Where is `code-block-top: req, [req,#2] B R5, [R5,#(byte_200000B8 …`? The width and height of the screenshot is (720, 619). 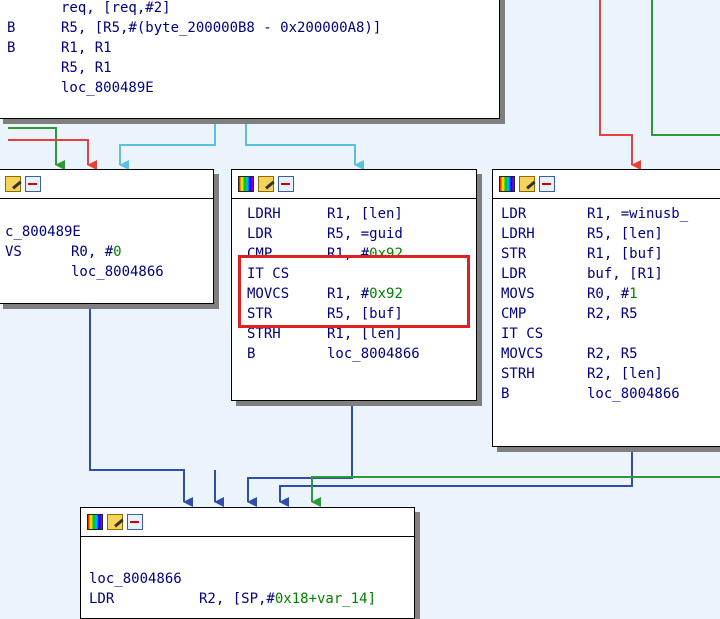
code-block-top: req, [req,#2] B R5, [R5,#(byte_200000B8 … is located at coordinates (250, 59).